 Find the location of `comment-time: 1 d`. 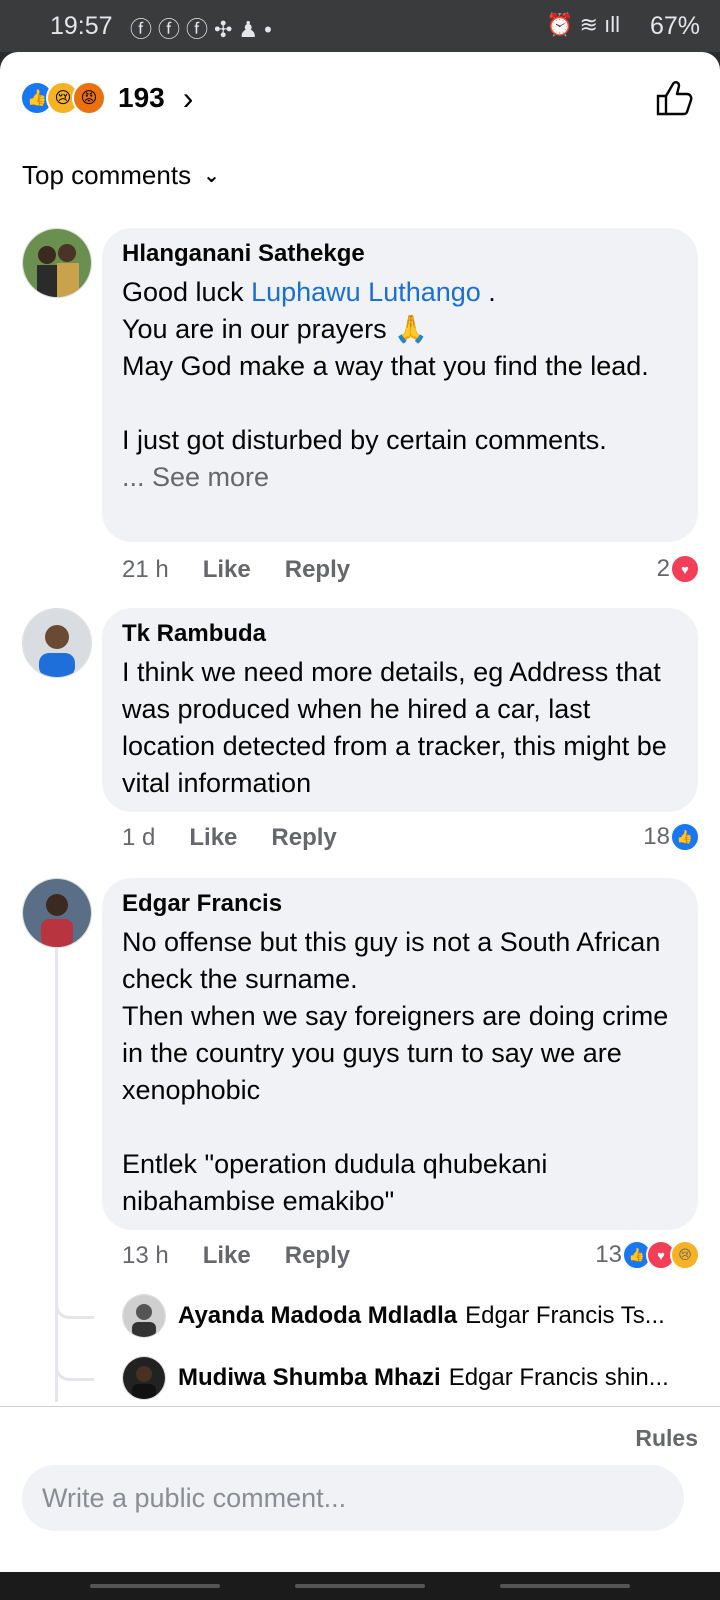

comment-time: 1 d is located at coordinates (138, 838).